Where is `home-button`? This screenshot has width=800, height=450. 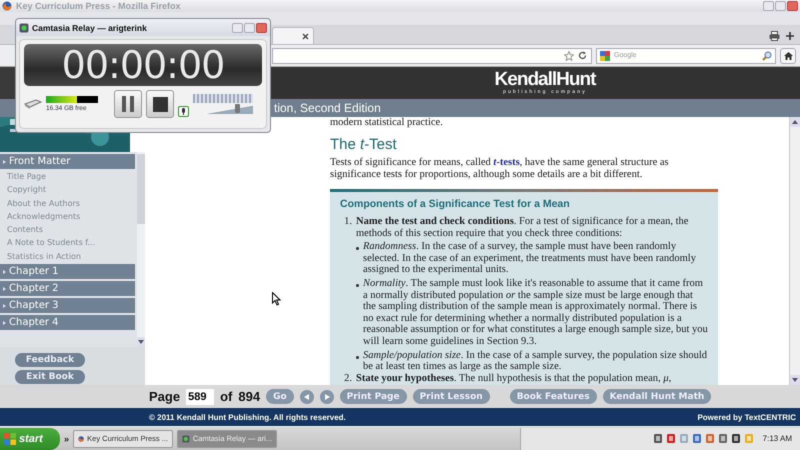
home-button is located at coordinates (788, 56).